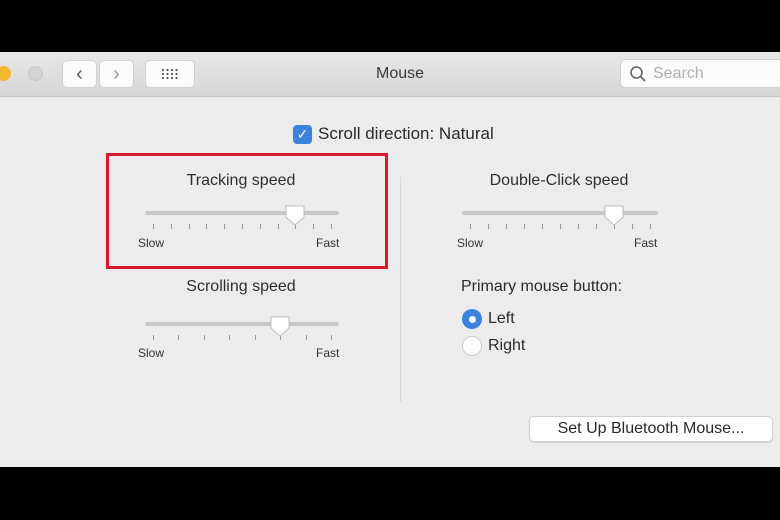  I want to click on column-divider, so click(400, 289).